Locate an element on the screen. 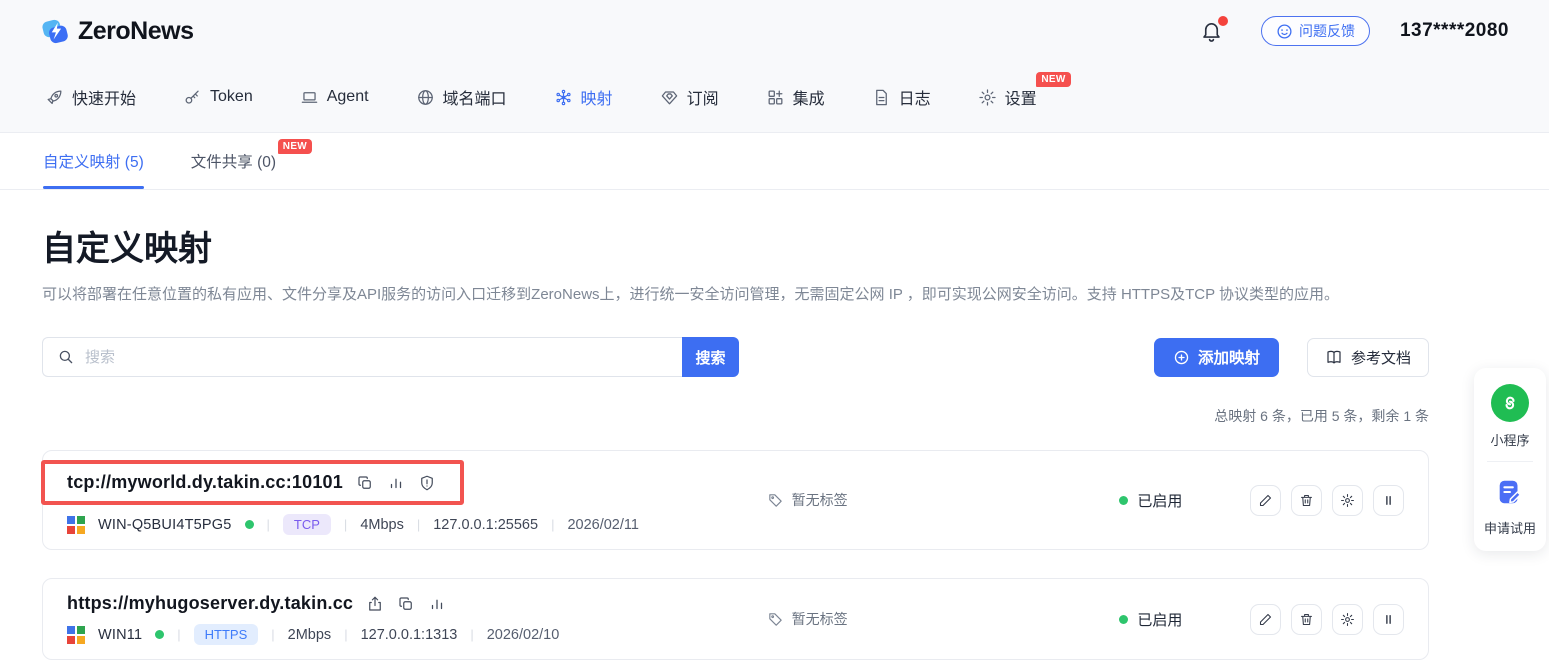 The width and height of the screenshot is (1549, 670). trial-entry: 申请试用 is located at coordinates (1510, 505).